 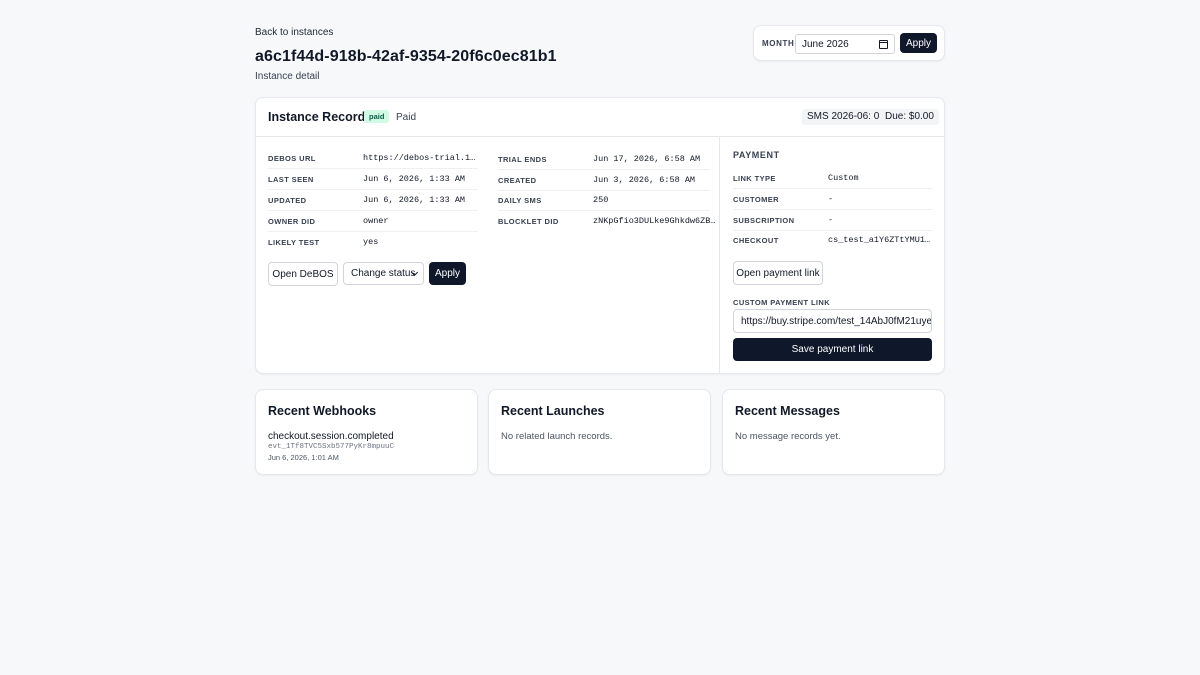 What do you see at coordinates (880, 240) in the screenshot?
I see `field-value: cs_test_a1Y6ZTtYMU1NdSxK` at bounding box center [880, 240].